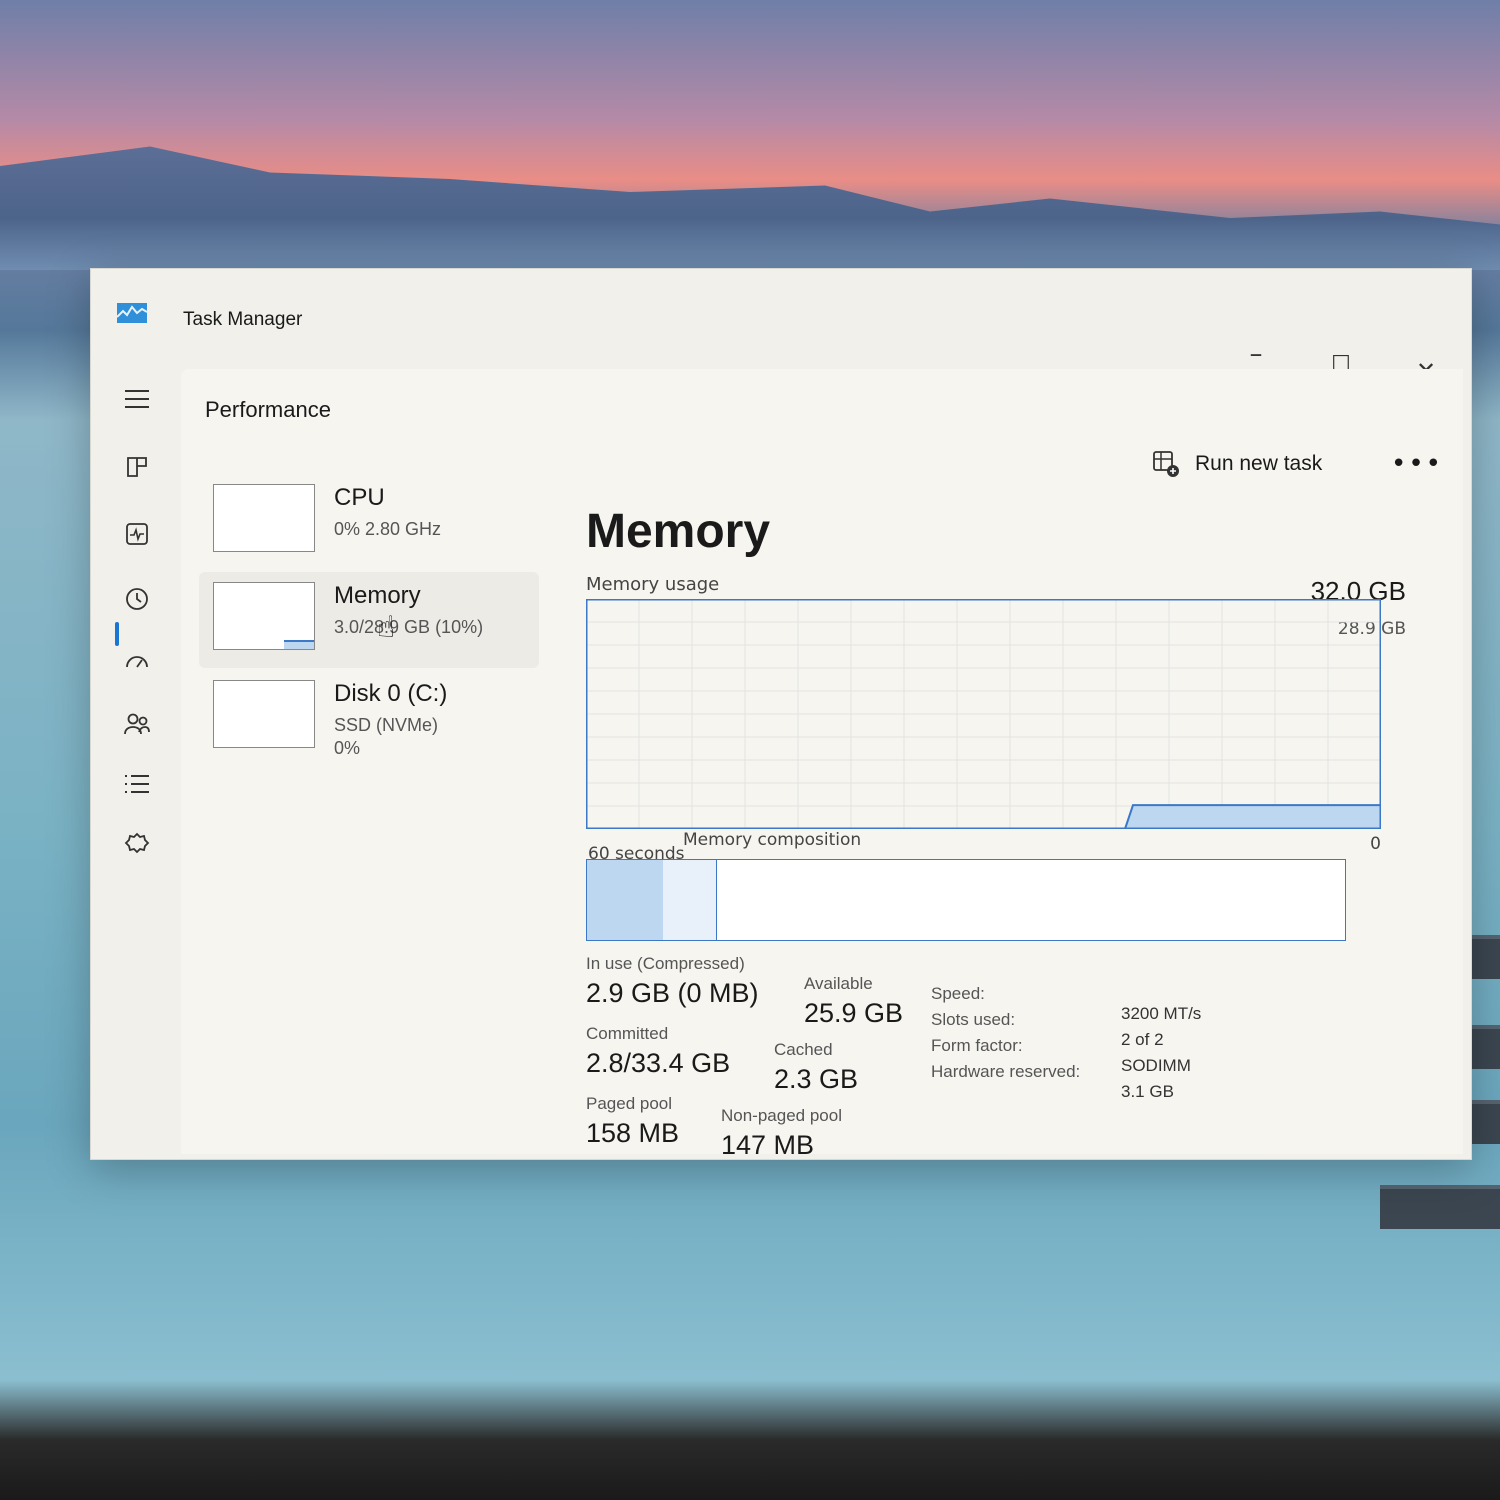 The height and width of the screenshot is (1500, 1500). Describe the element at coordinates (1256, 354) in the screenshot. I see `minimize-button: –` at that location.